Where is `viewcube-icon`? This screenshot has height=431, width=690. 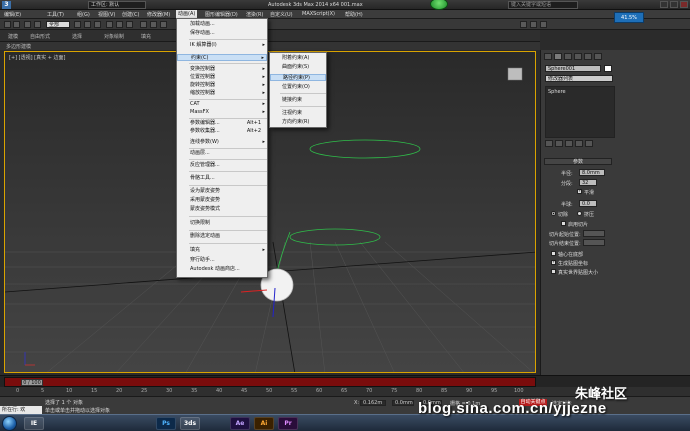 viewcube-icon is located at coordinates (515, 74).